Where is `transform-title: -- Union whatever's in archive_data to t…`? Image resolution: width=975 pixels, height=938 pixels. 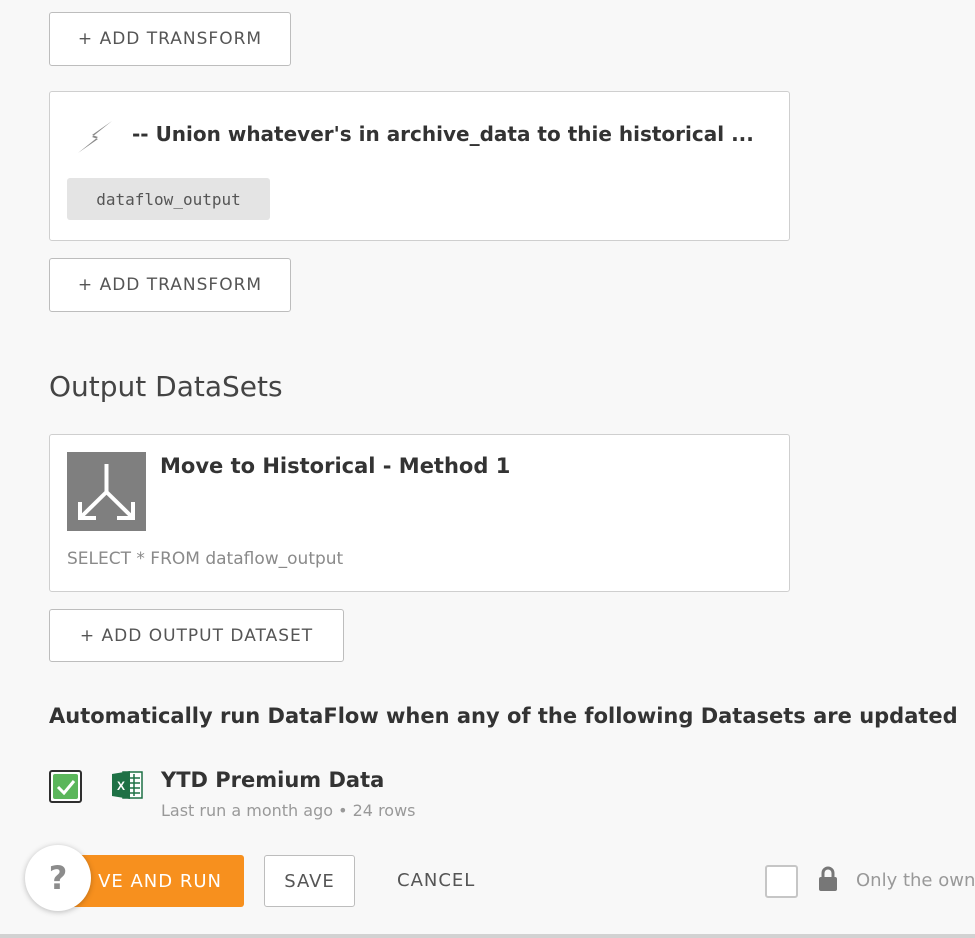 transform-title: -- Union whatever's in archive_data to t… is located at coordinates (443, 134).